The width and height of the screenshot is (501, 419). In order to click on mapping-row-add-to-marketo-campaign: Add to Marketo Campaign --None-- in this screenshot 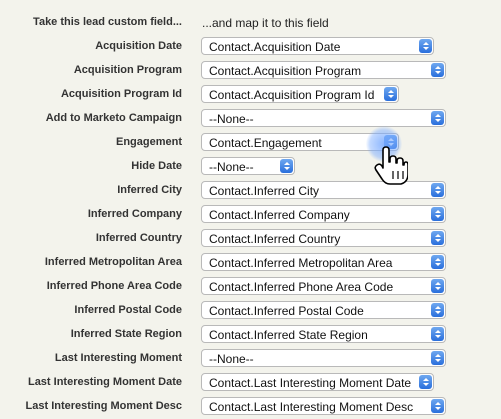, I will do `click(250, 119)`.